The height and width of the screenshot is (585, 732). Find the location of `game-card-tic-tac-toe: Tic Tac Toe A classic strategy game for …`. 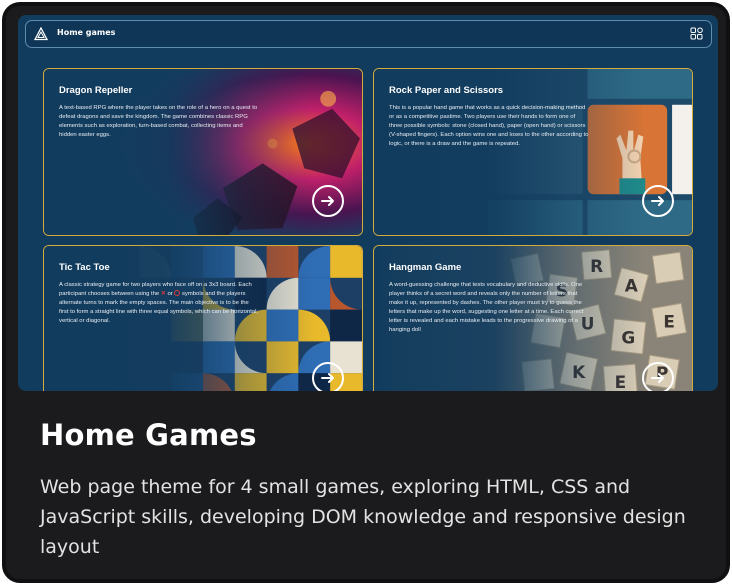

game-card-tic-tac-toe: Tic Tac Toe A classic strategy game for … is located at coordinates (203, 318).